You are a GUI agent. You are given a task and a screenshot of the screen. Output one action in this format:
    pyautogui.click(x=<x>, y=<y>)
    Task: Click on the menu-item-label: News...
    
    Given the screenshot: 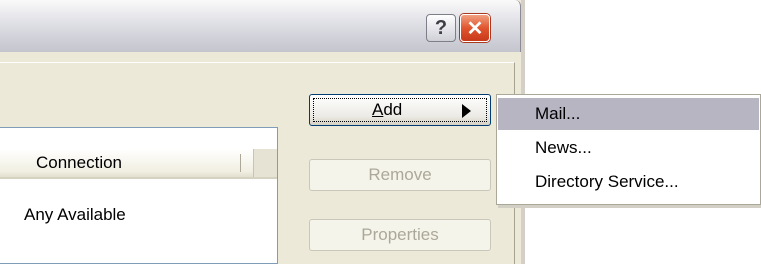 What is the action you would take?
    pyautogui.click(x=563, y=147)
    